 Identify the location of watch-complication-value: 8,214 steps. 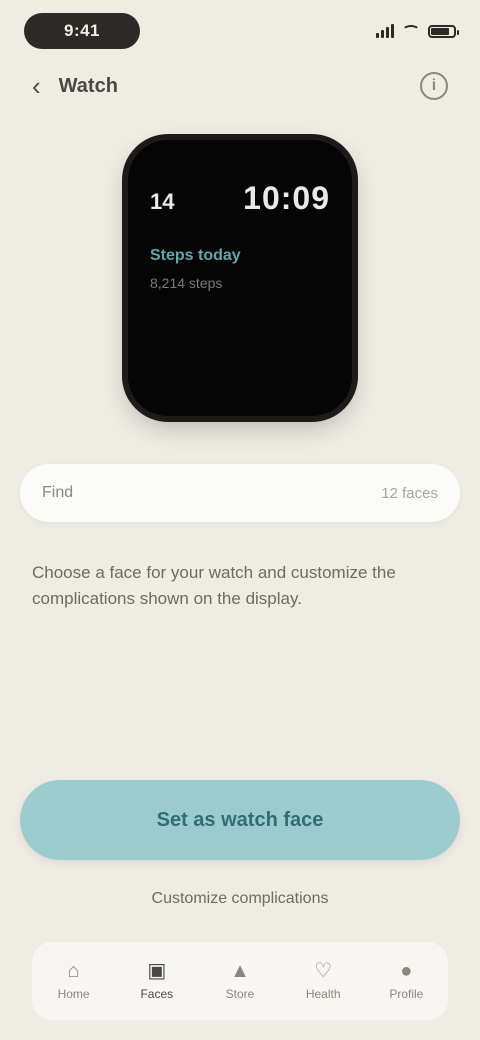
(186, 283).